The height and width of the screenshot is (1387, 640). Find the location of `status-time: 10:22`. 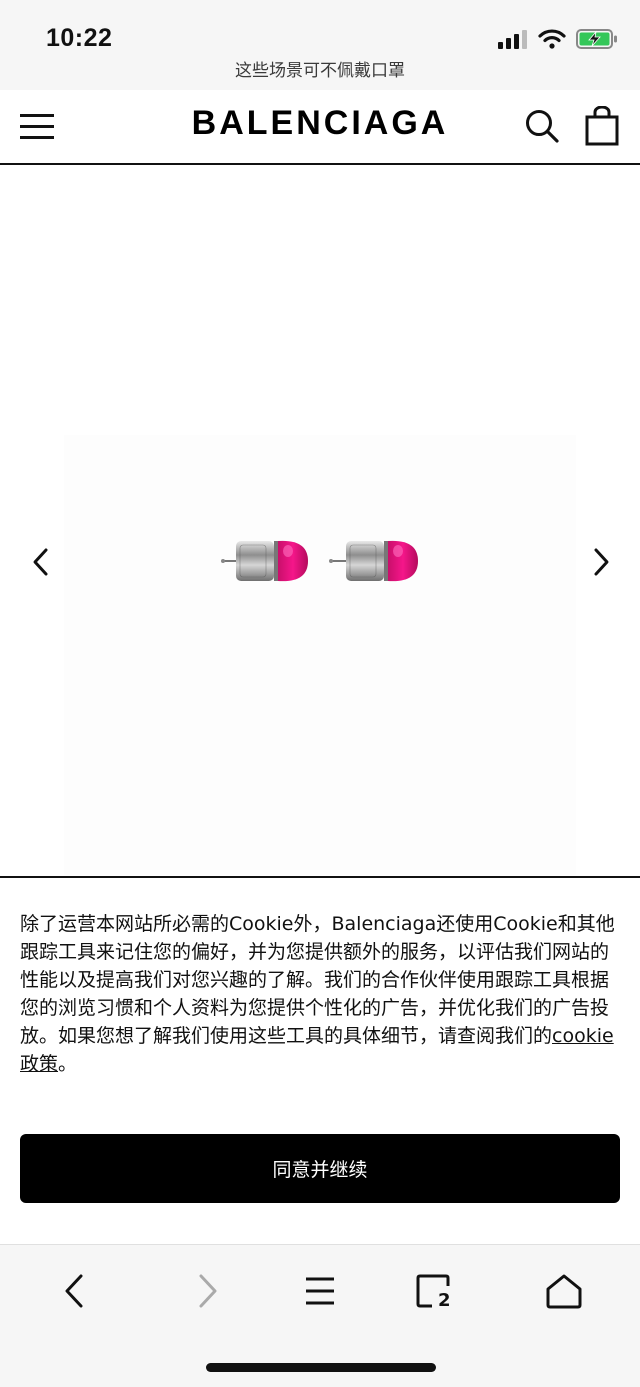

status-time: 10:22 is located at coordinates (79, 38).